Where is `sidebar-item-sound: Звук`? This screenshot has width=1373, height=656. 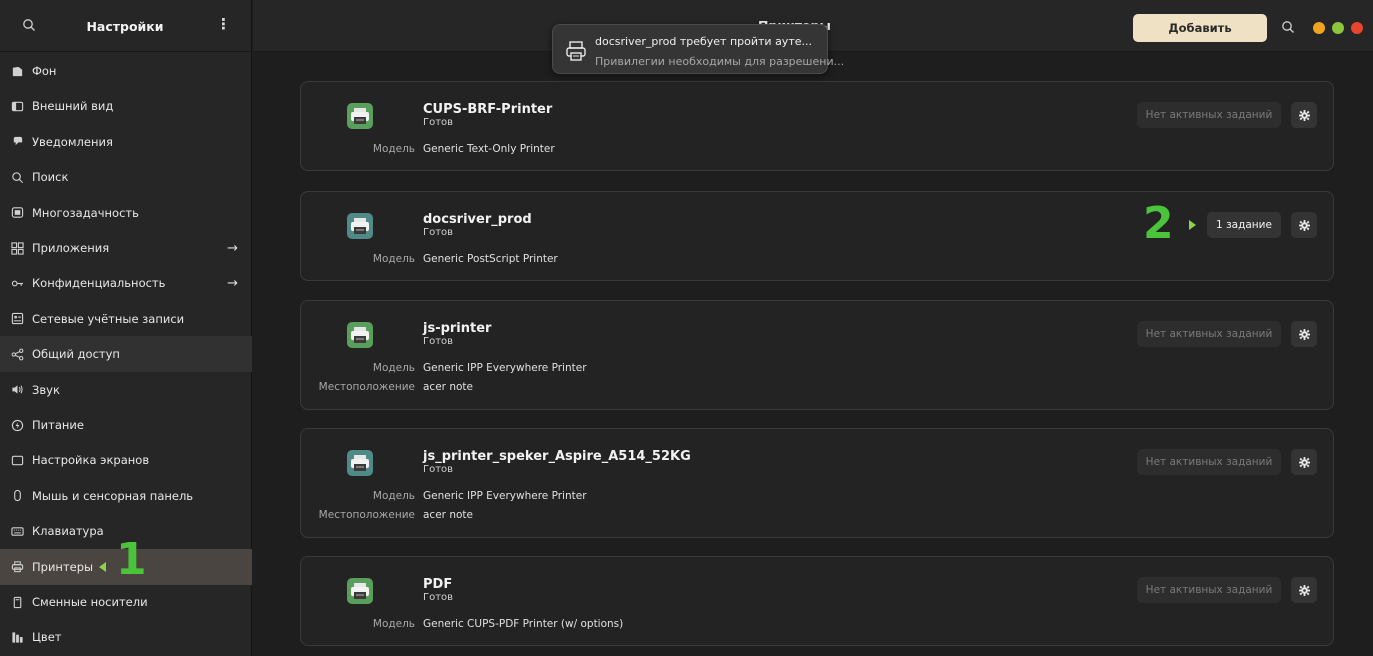
sidebar-item-sound: Звук is located at coordinates (126, 390).